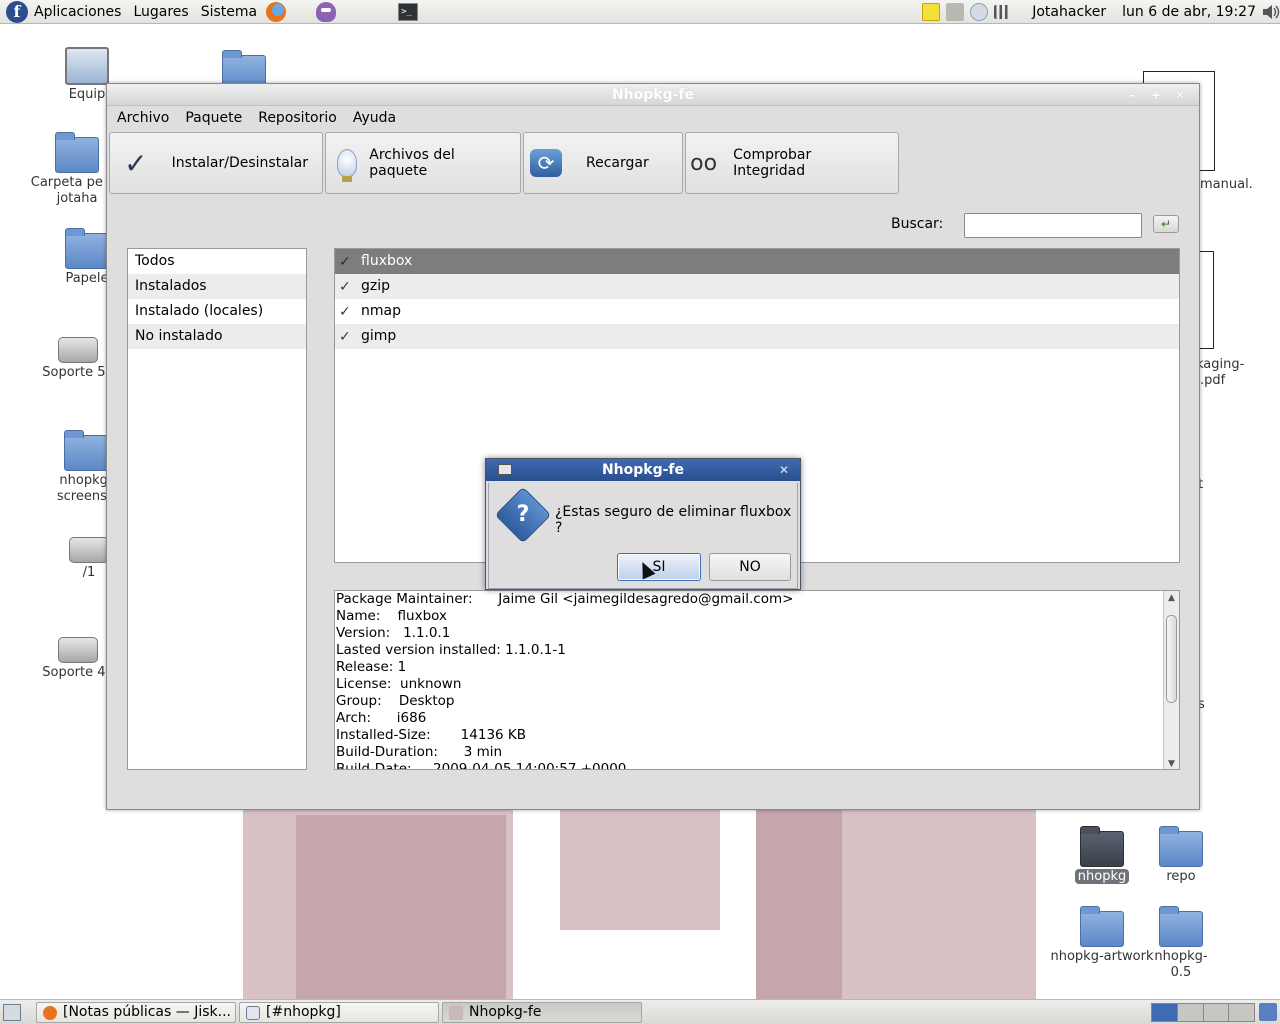  I want to click on signal-icon, so click(1003, 12).